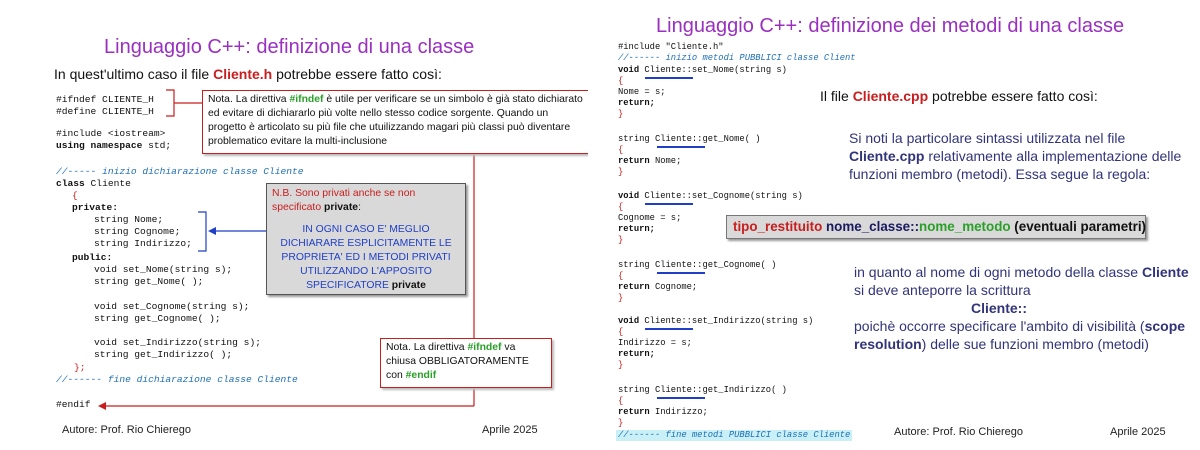 This screenshot has height=450, width=1200. I want to click on note-ifndef-keyword: #ifndef, so click(306, 99).